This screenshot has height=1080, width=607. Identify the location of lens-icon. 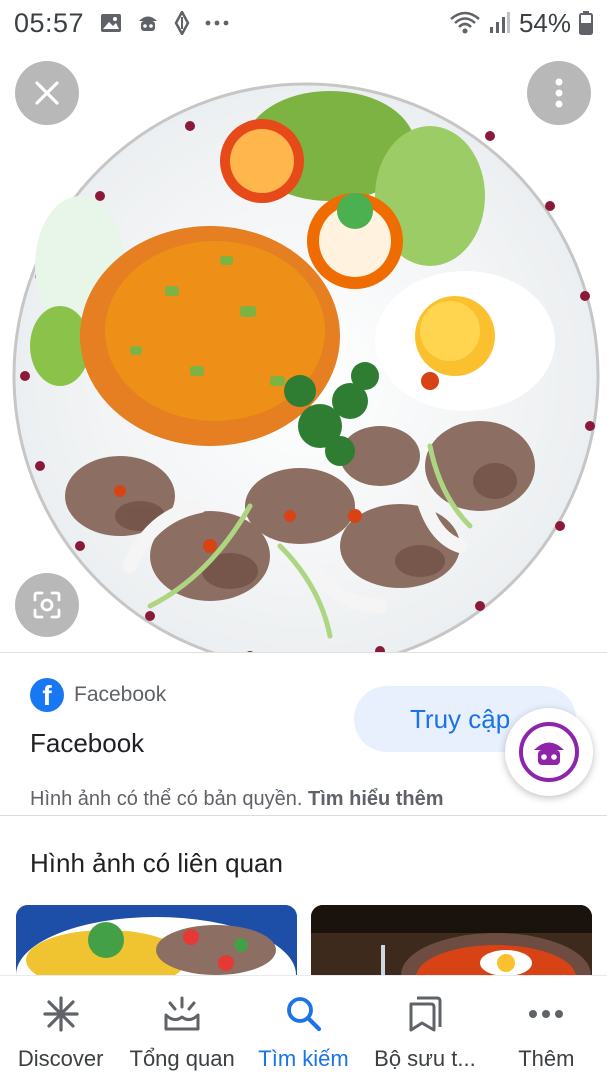
(47, 605).